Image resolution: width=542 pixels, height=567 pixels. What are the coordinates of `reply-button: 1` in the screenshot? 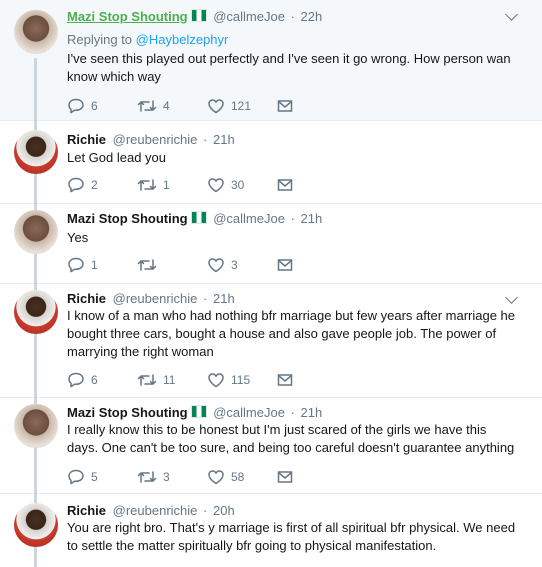 It's located at (102, 265).